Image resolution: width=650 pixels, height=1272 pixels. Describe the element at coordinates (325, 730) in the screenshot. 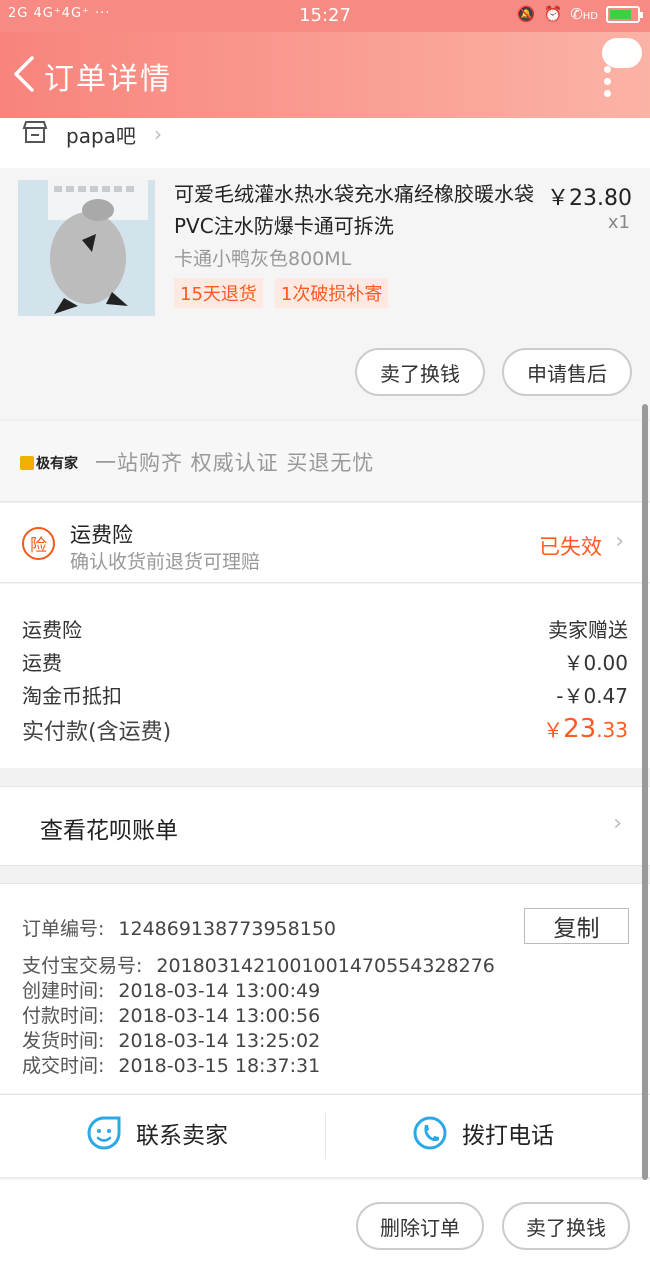

I see `total-row: 实付款(含运费) ￥23.33` at that location.